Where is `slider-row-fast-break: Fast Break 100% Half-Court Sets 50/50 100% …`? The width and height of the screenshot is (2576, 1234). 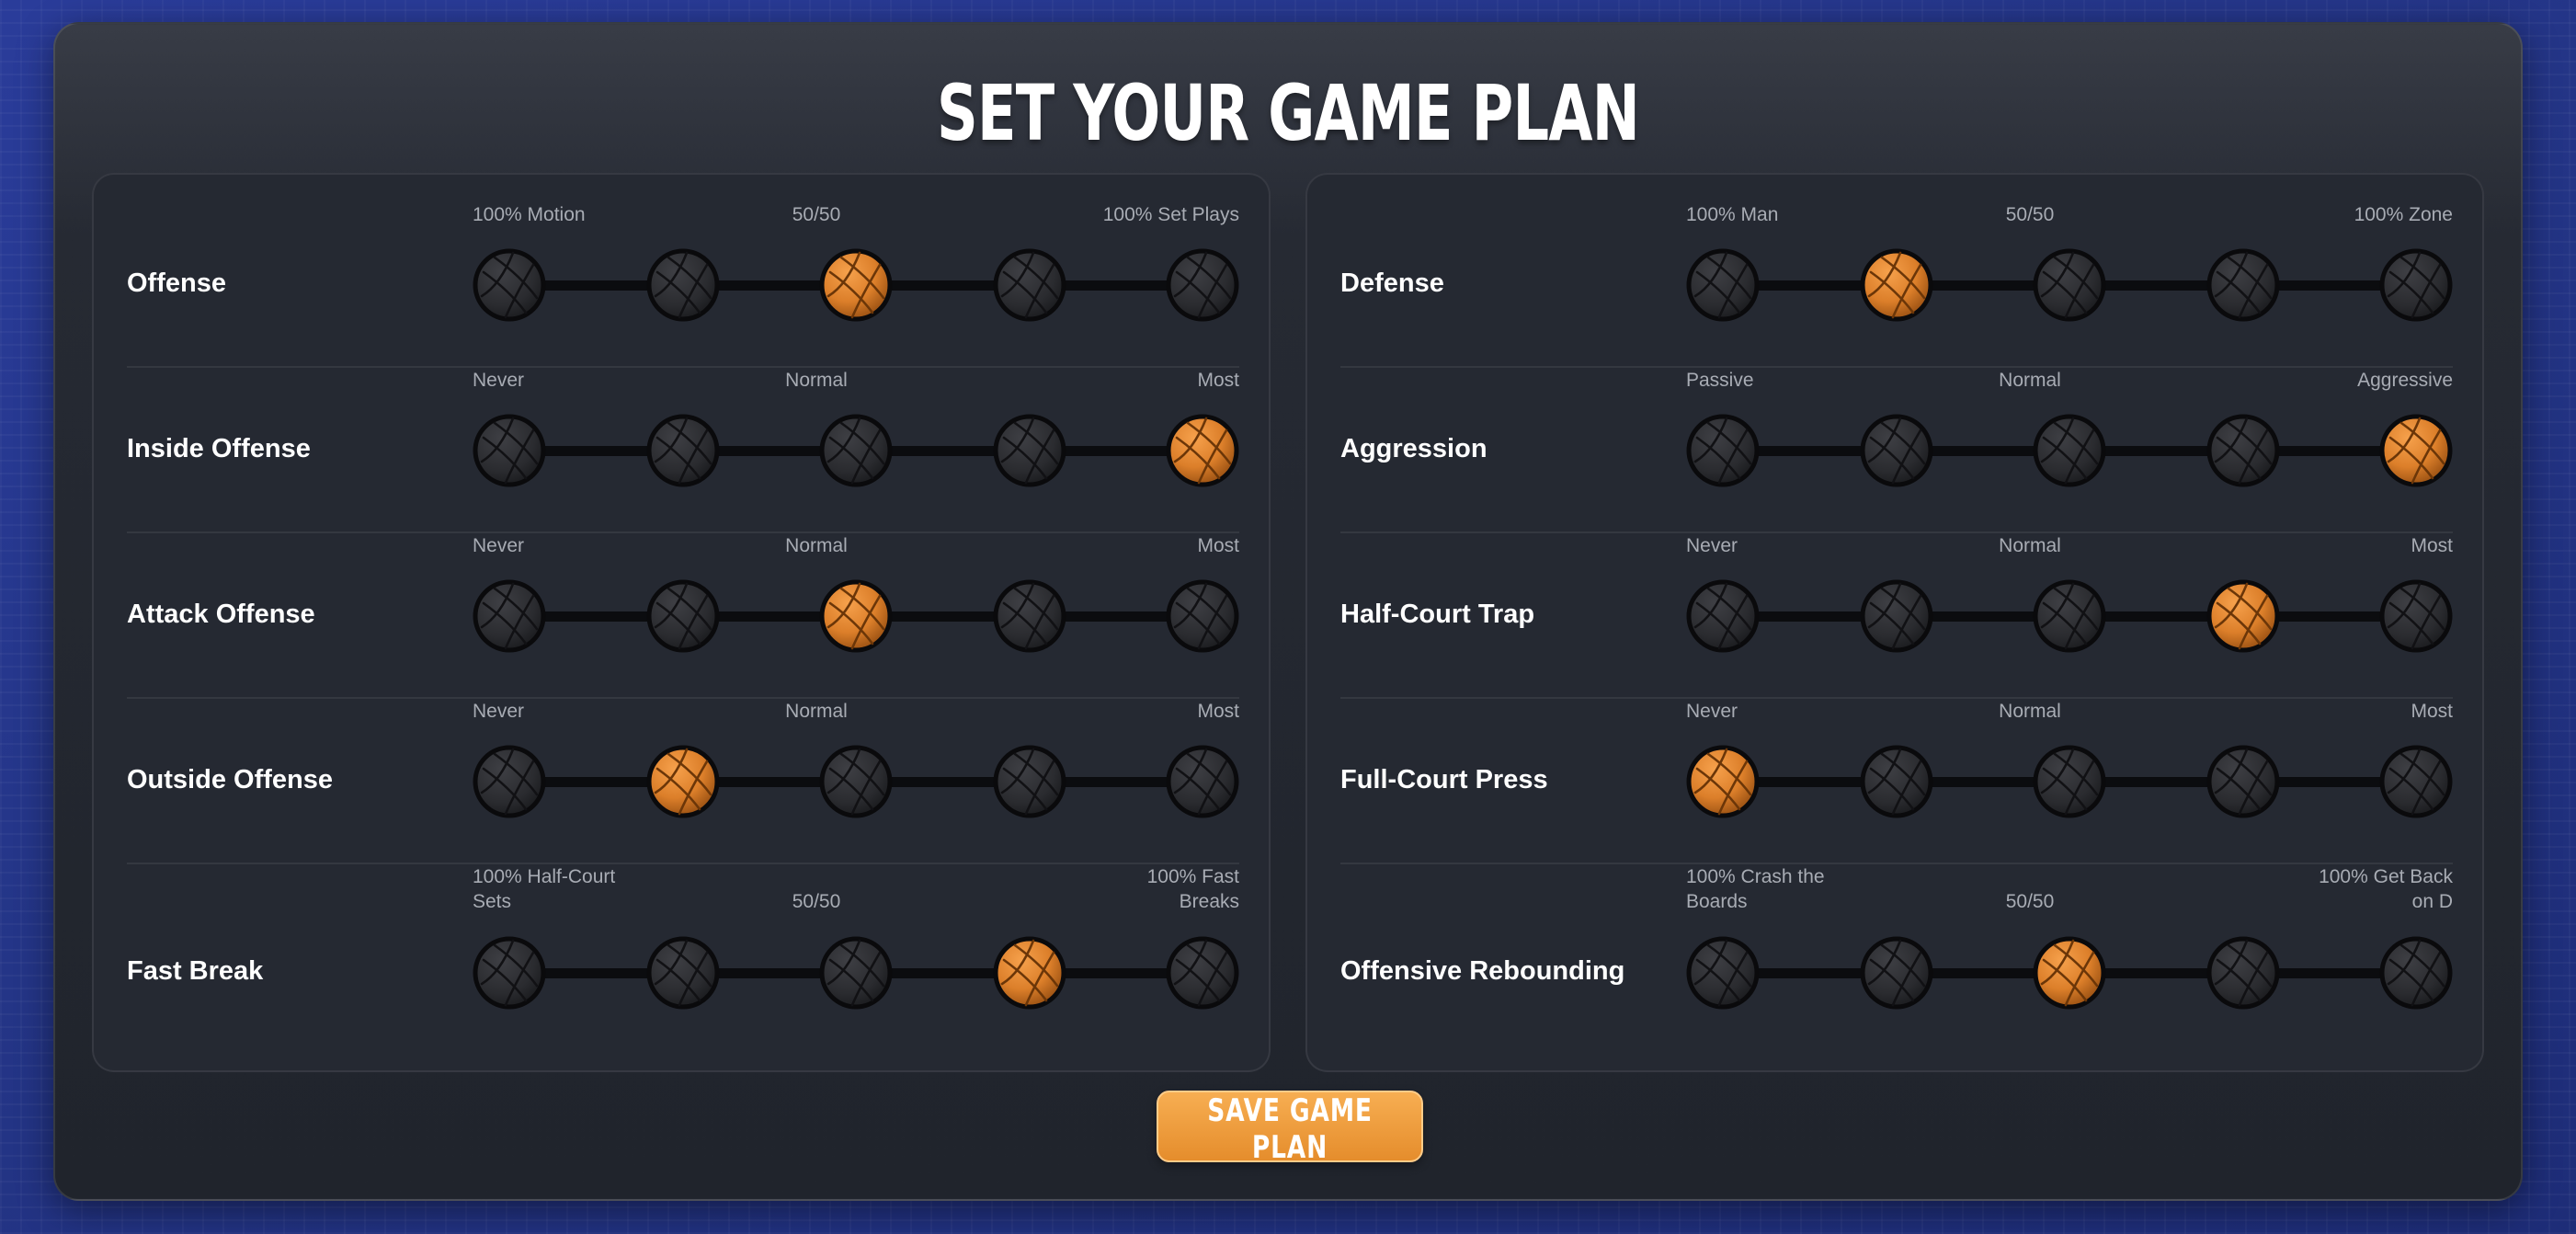 slider-row-fast-break: Fast Break 100% Half-Court Sets 50/50 100% … is located at coordinates (683, 966).